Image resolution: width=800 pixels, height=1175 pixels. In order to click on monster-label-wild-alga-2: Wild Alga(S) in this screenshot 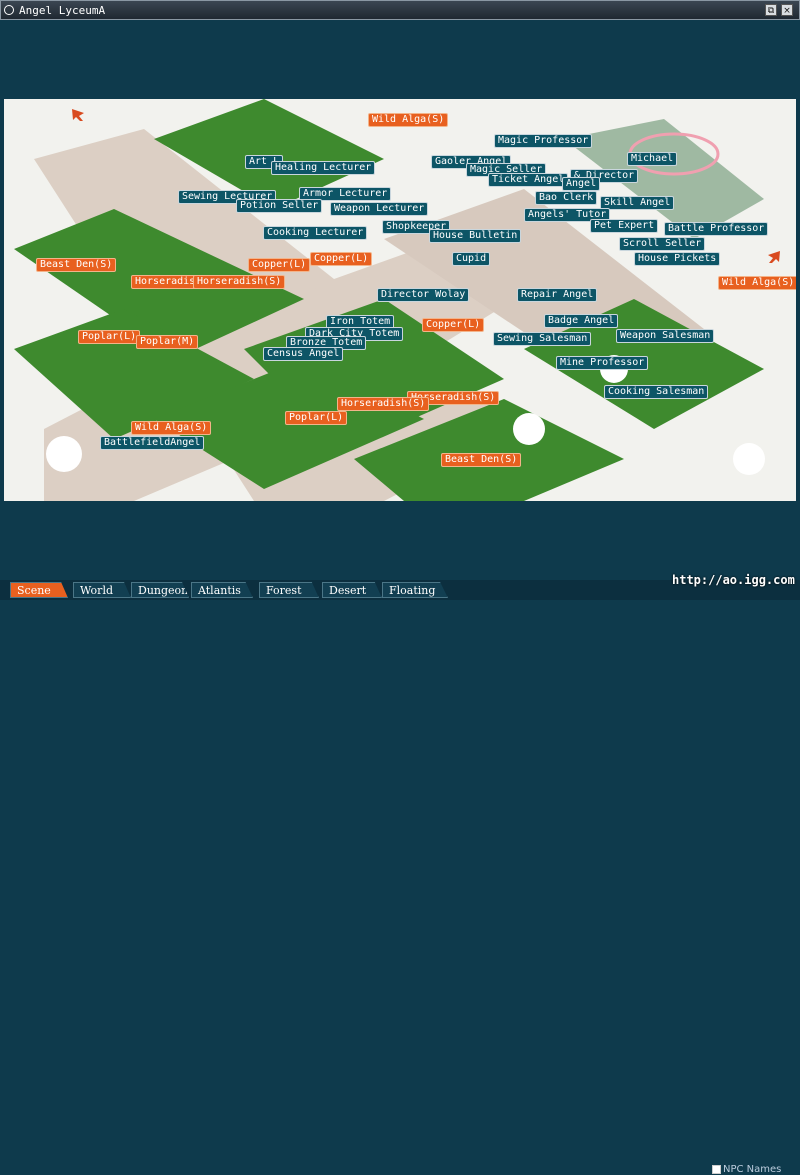, I will do `click(757, 283)`.